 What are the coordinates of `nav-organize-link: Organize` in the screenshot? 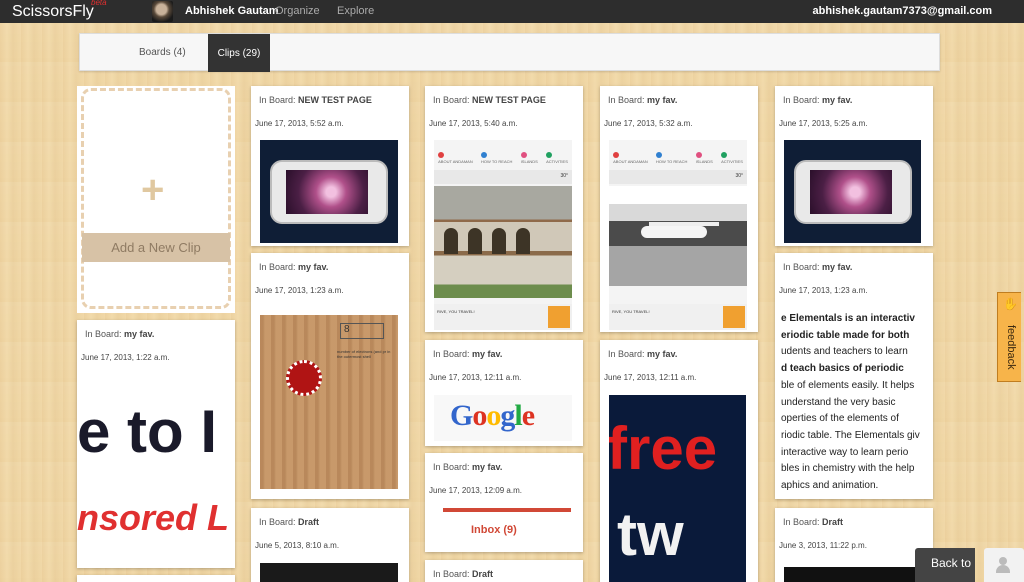 It's located at (297, 11).